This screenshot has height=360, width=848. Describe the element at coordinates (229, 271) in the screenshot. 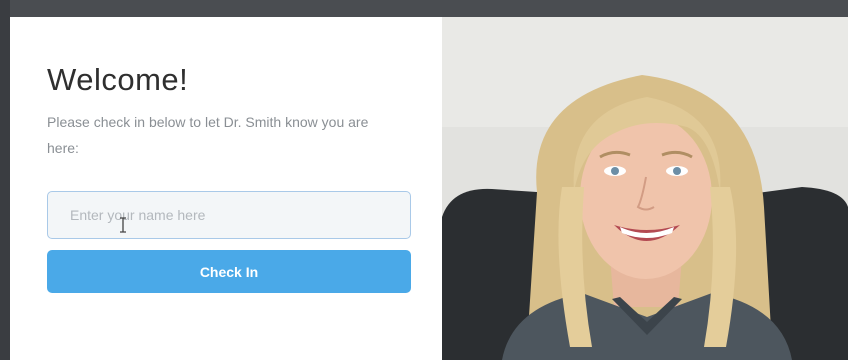

I see `check-in-button: Check In` at that location.